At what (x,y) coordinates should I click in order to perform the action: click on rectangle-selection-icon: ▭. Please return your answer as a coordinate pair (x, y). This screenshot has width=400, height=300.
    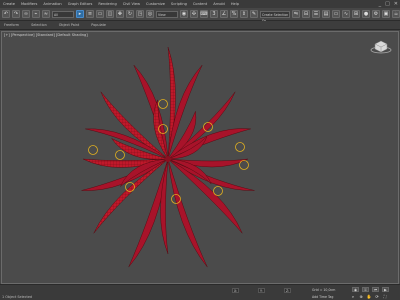
    Looking at the image, I should click on (100, 14).